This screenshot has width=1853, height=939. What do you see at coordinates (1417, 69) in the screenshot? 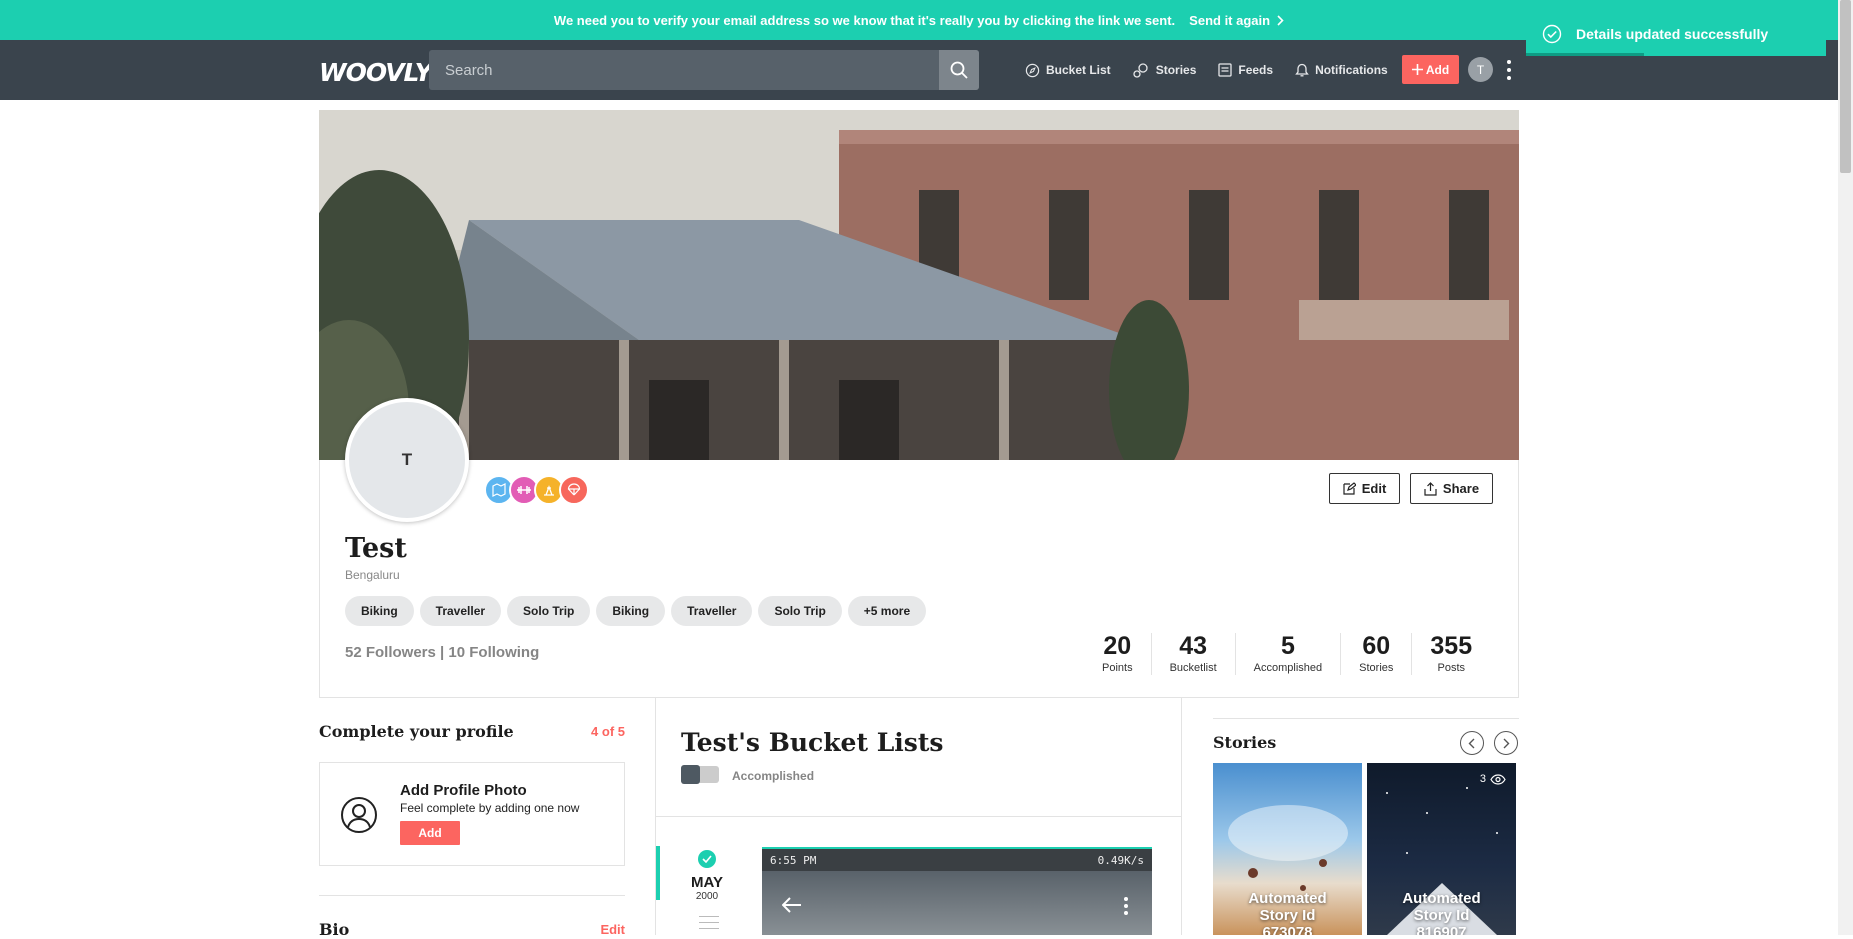
I see `plus-icon` at bounding box center [1417, 69].